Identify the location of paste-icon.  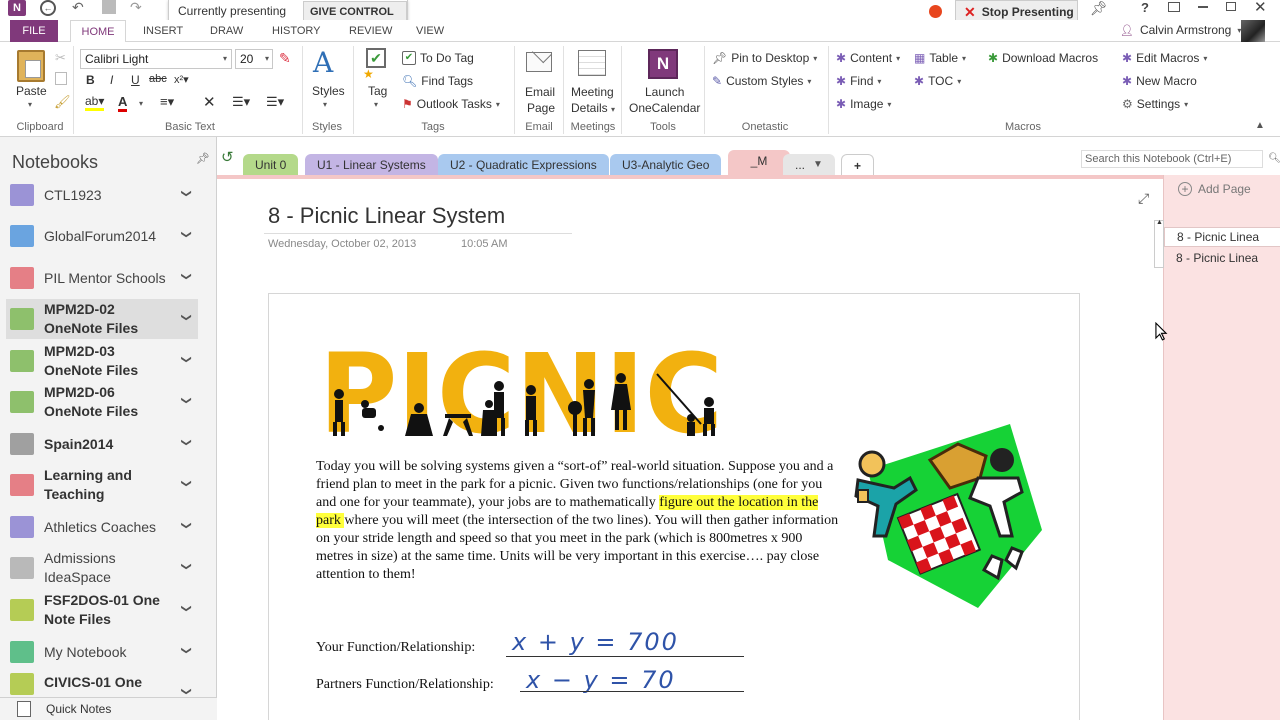
(31, 66).